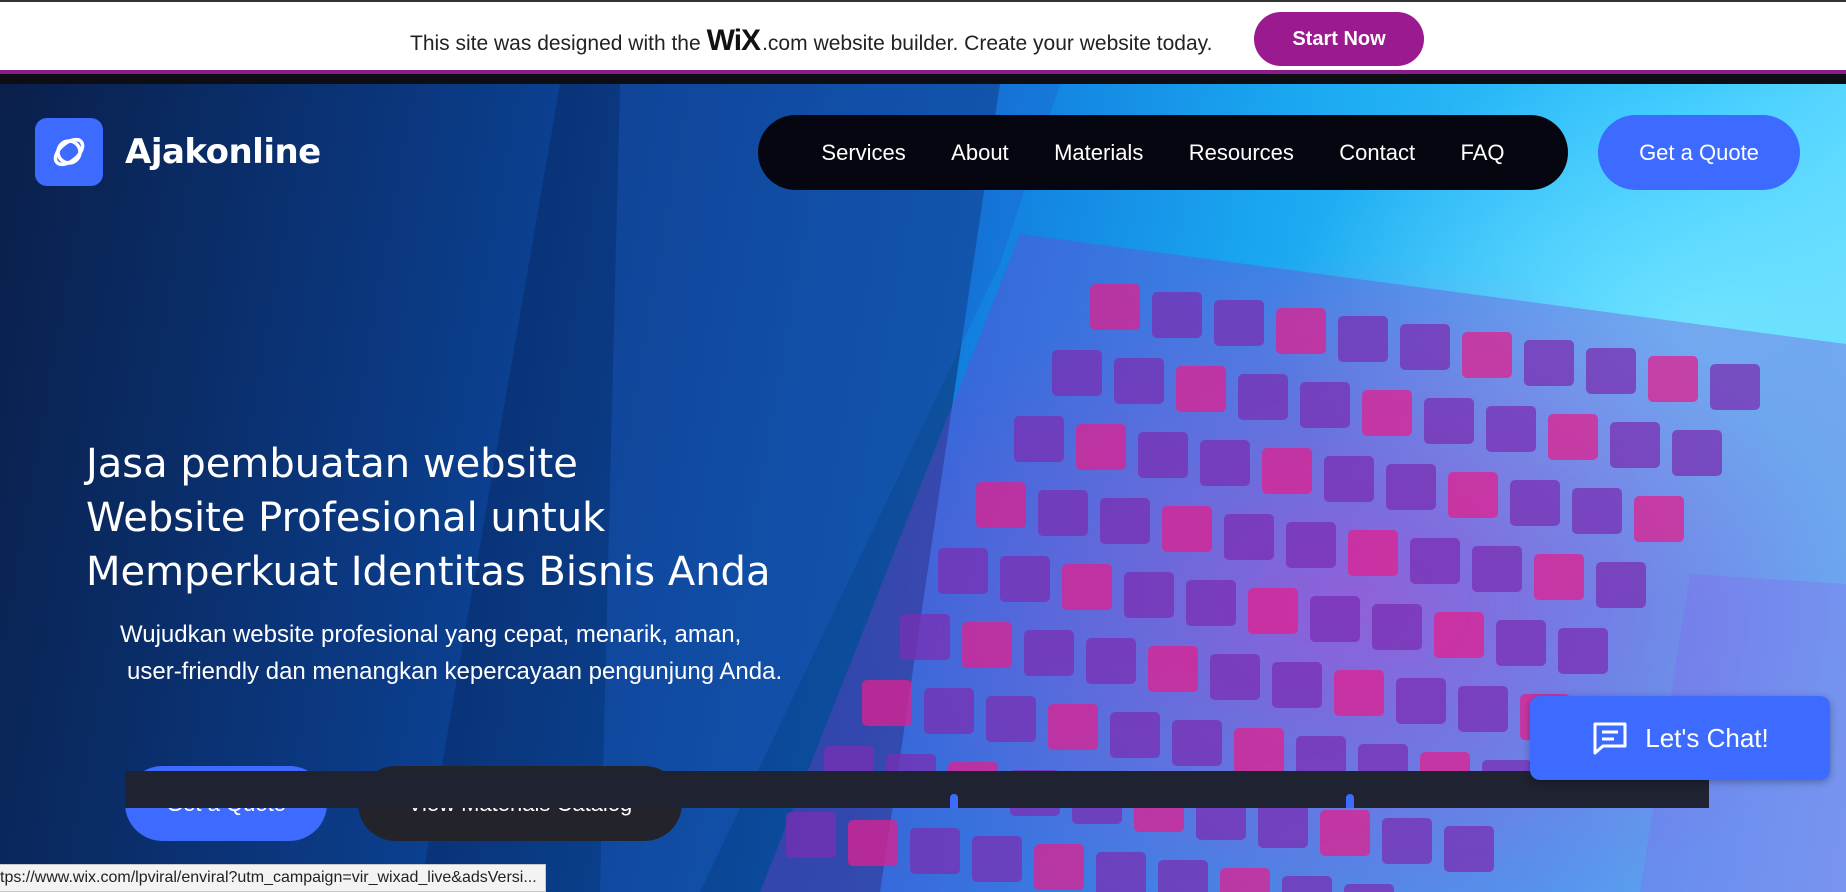  Describe the element at coordinates (863, 153) in the screenshot. I see `nav-item-services: Services` at that location.